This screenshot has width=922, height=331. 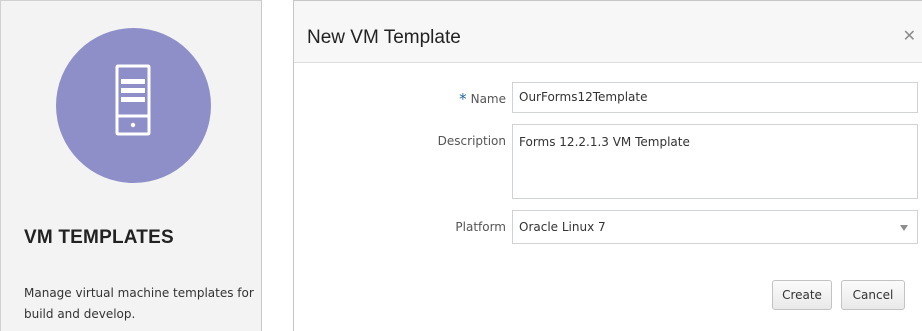 What do you see at coordinates (909, 36) in the screenshot?
I see `close-icon: ✕` at bounding box center [909, 36].